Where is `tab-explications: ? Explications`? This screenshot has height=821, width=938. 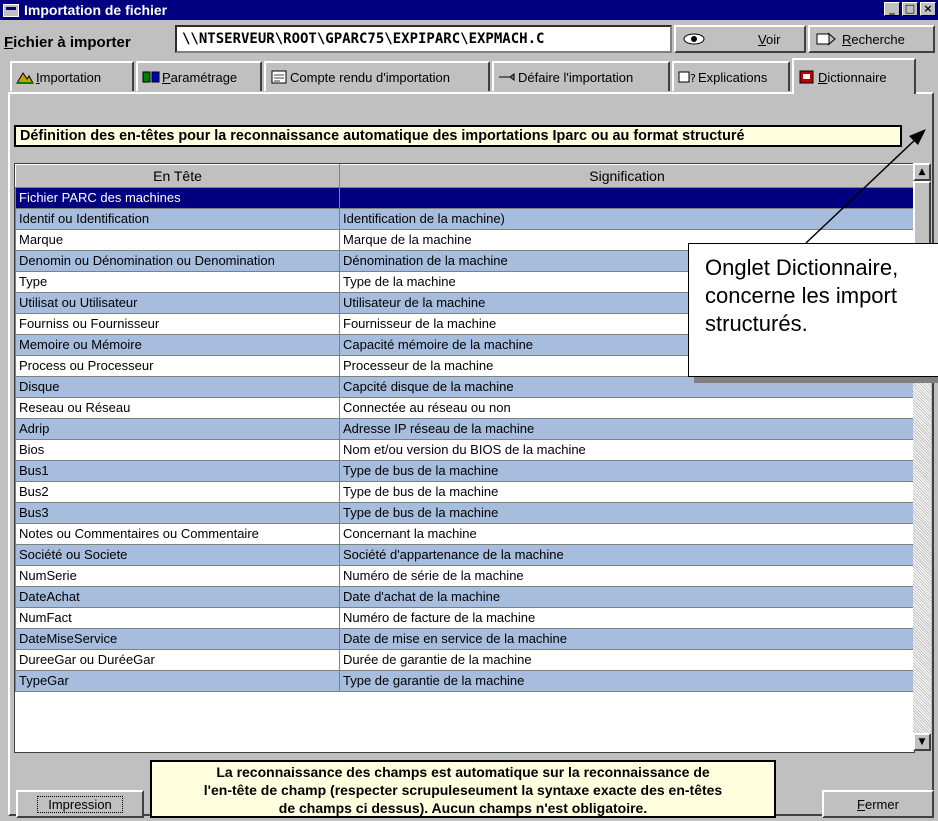 tab-explications: ? Explications is located at coordinates (731, 76).